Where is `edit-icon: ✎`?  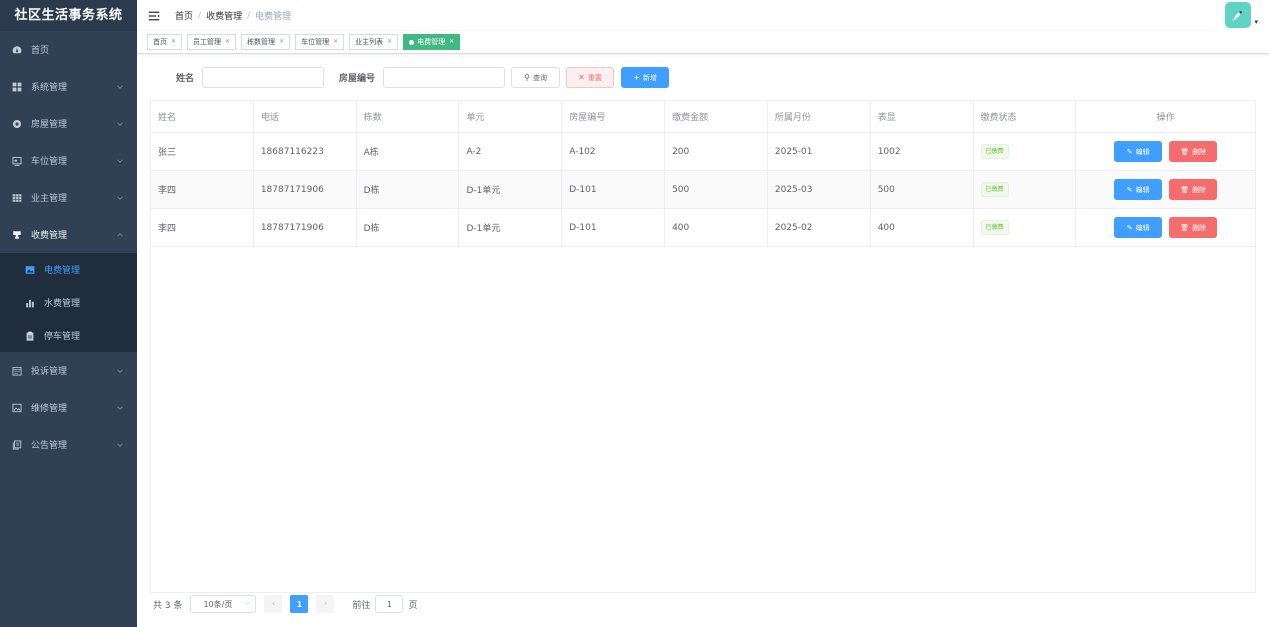 edit-icon: ✎ is located at coordinates (1129, 189).